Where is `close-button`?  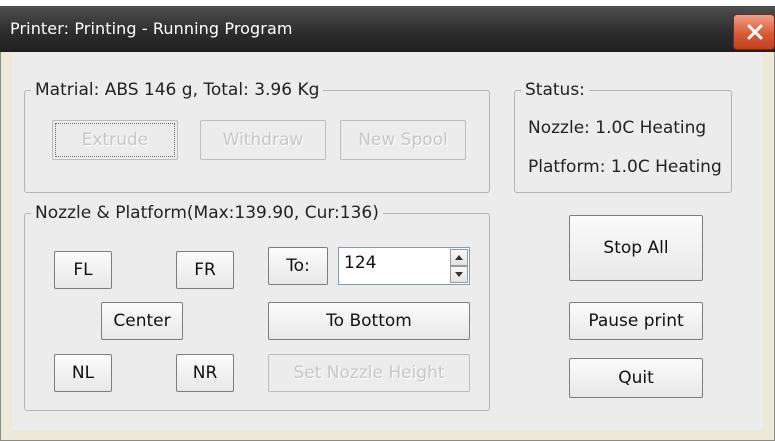
close-button is located at coordinates (754, 32).